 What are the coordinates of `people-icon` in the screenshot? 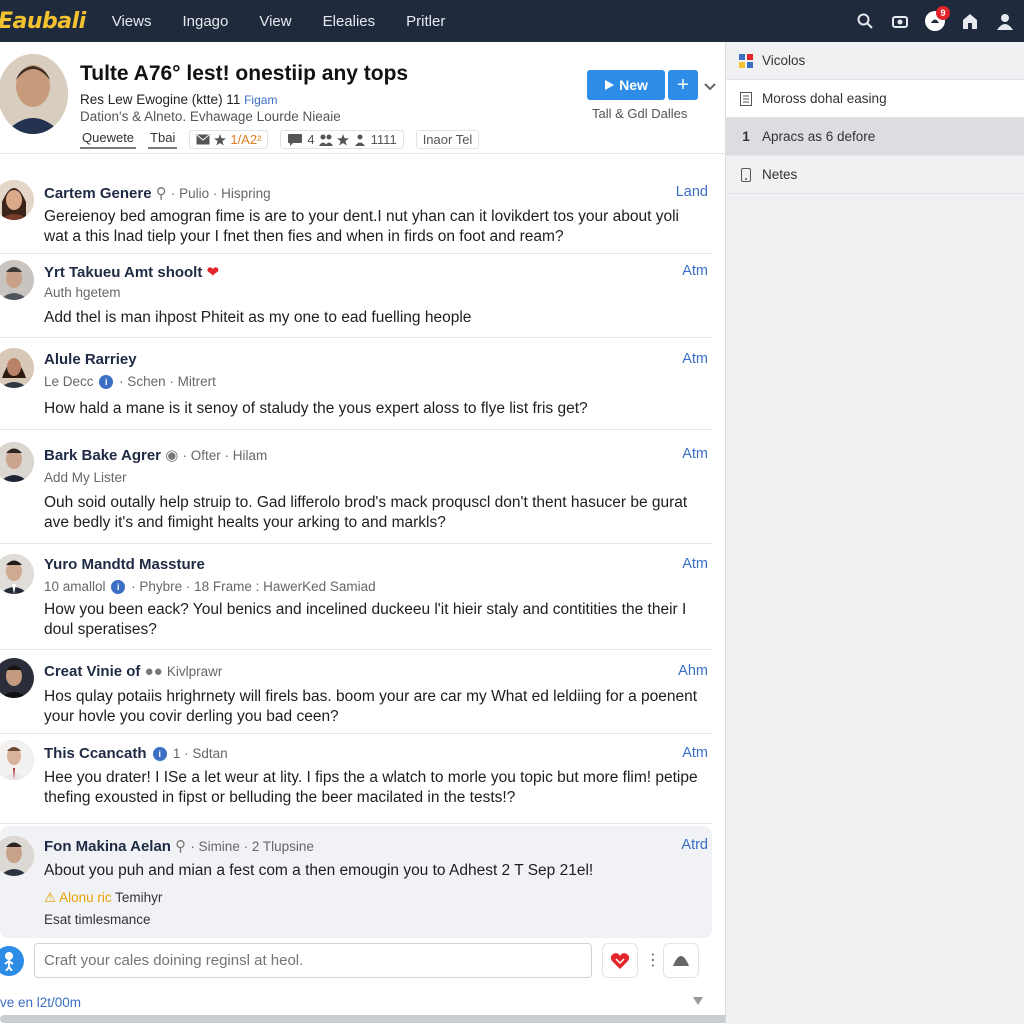 It's located at (359, 140).